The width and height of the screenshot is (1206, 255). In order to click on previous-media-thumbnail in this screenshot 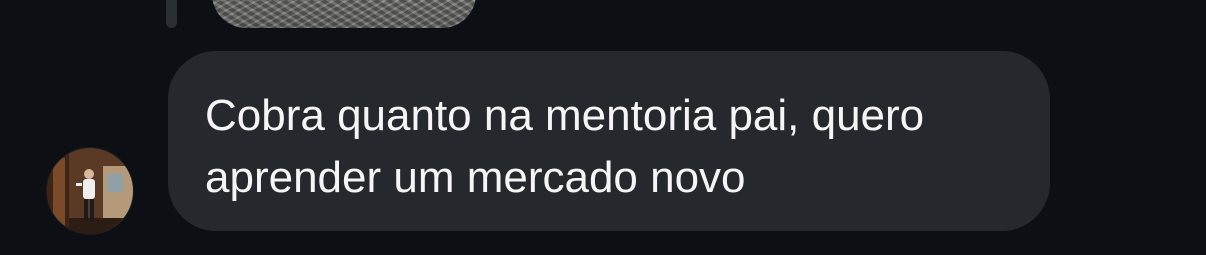, I will do `click(344, 14)`.